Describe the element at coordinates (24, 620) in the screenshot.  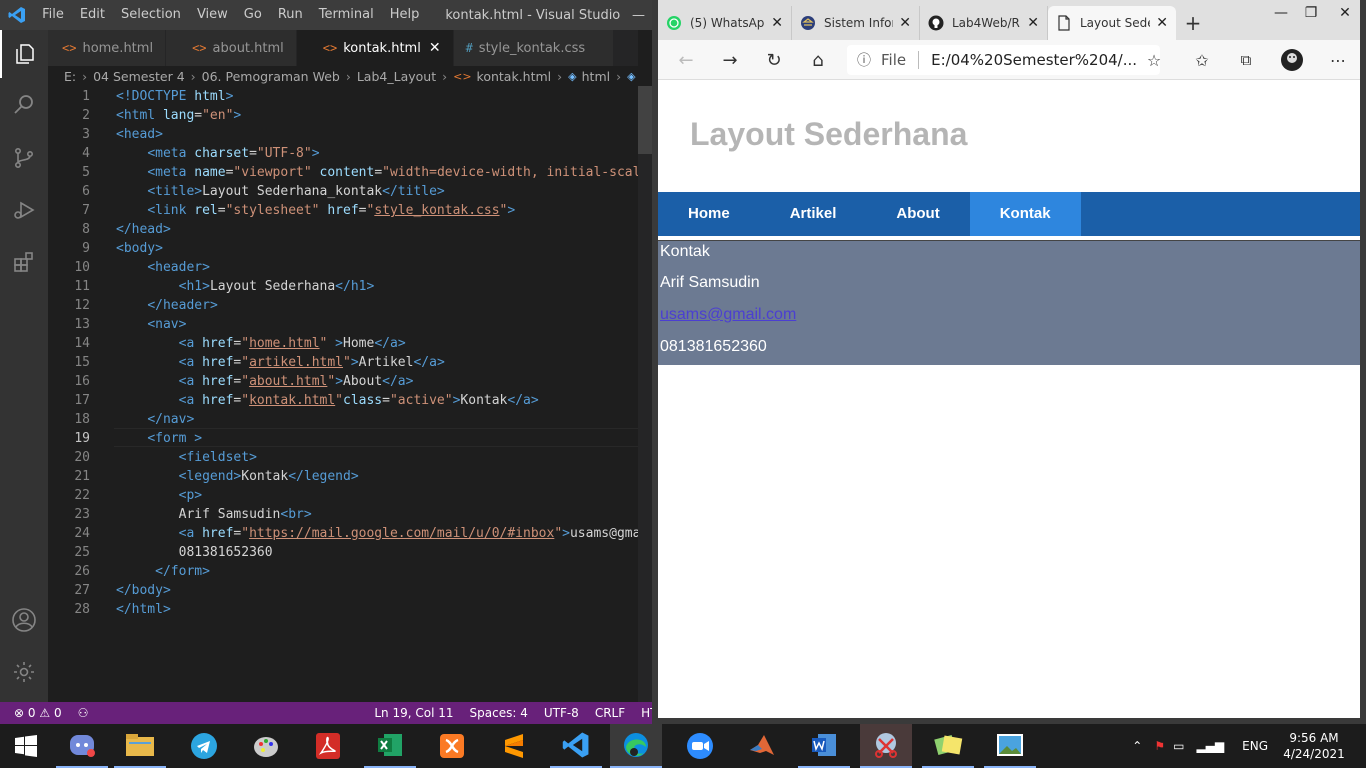
I see `account-icon` at that location.